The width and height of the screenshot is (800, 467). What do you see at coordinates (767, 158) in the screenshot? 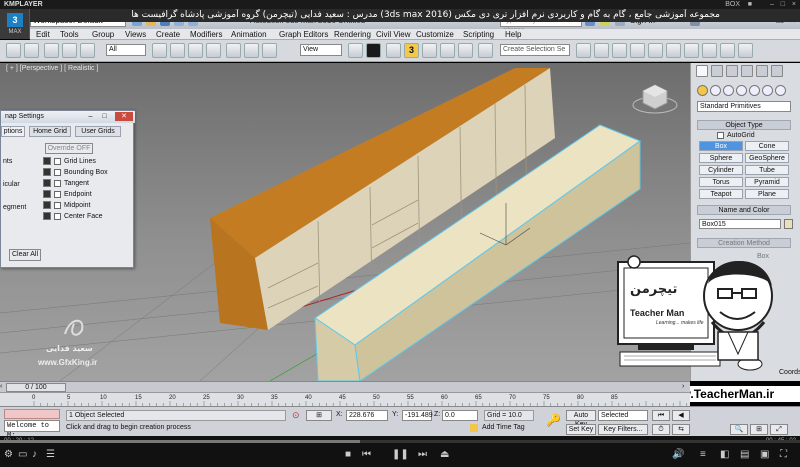
I see `geosphere-button: GeoSphere` at bounding box center [767, 158].